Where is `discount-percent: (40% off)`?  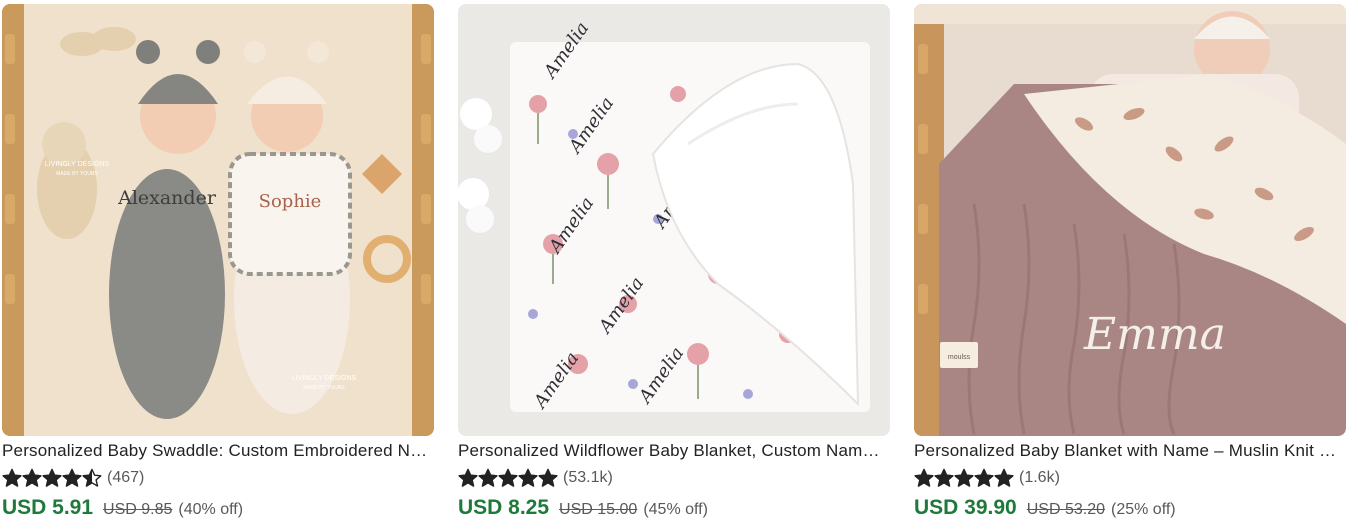 discount-percent: (40% off) is located at coordinates (211, 509).